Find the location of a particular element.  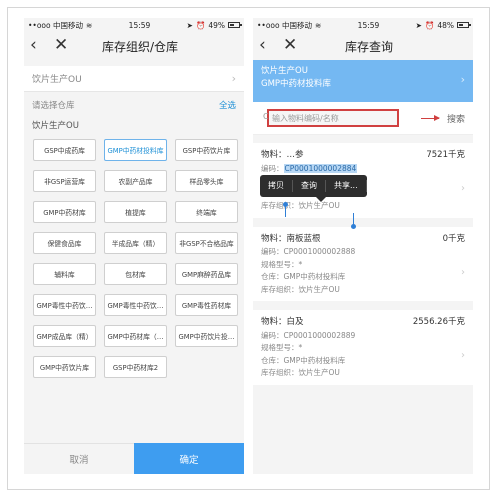

warehouse-option: GSP中成药库 is located at coordinates (64, 150).